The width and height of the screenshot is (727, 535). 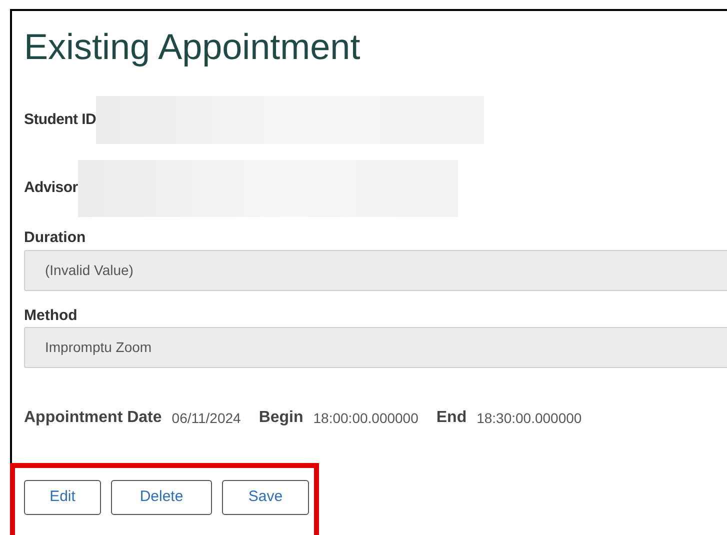 I want to click on field-label: End, so click(x=451, y=418).